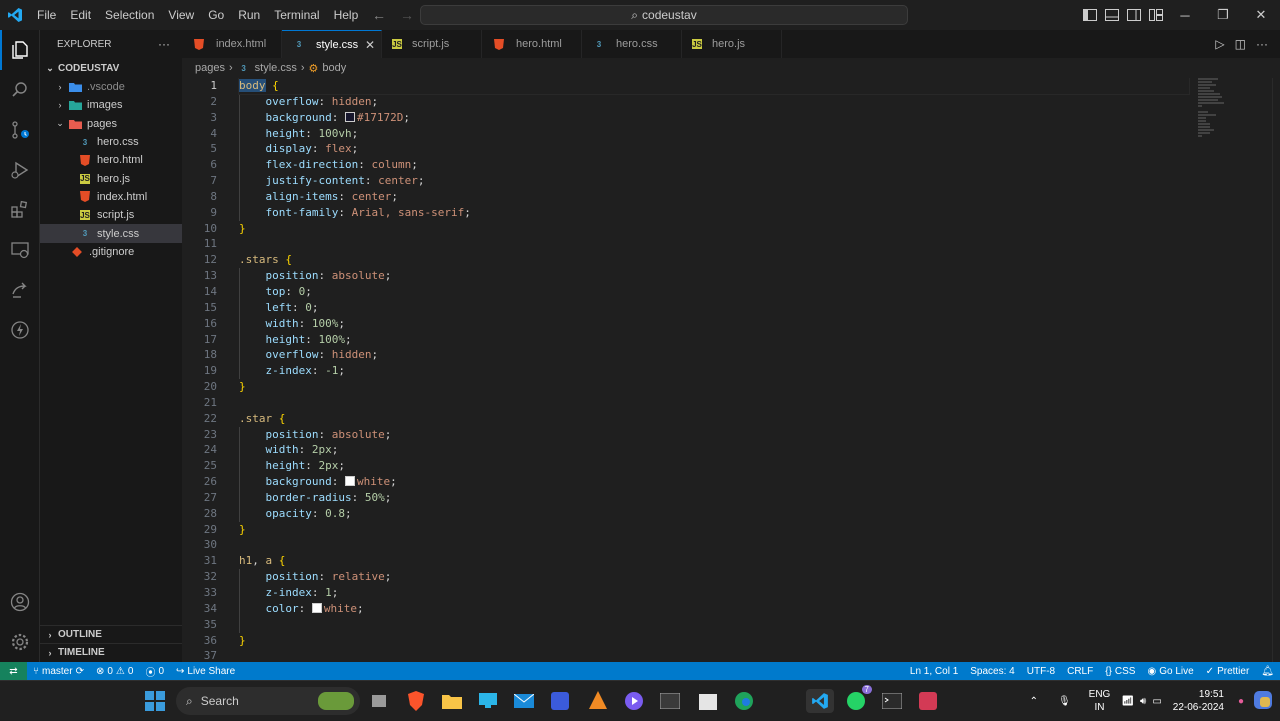  Describe the element at coordinates (858, 699) in the screenshot. I see `whatsapp-icon: 7` at that location.